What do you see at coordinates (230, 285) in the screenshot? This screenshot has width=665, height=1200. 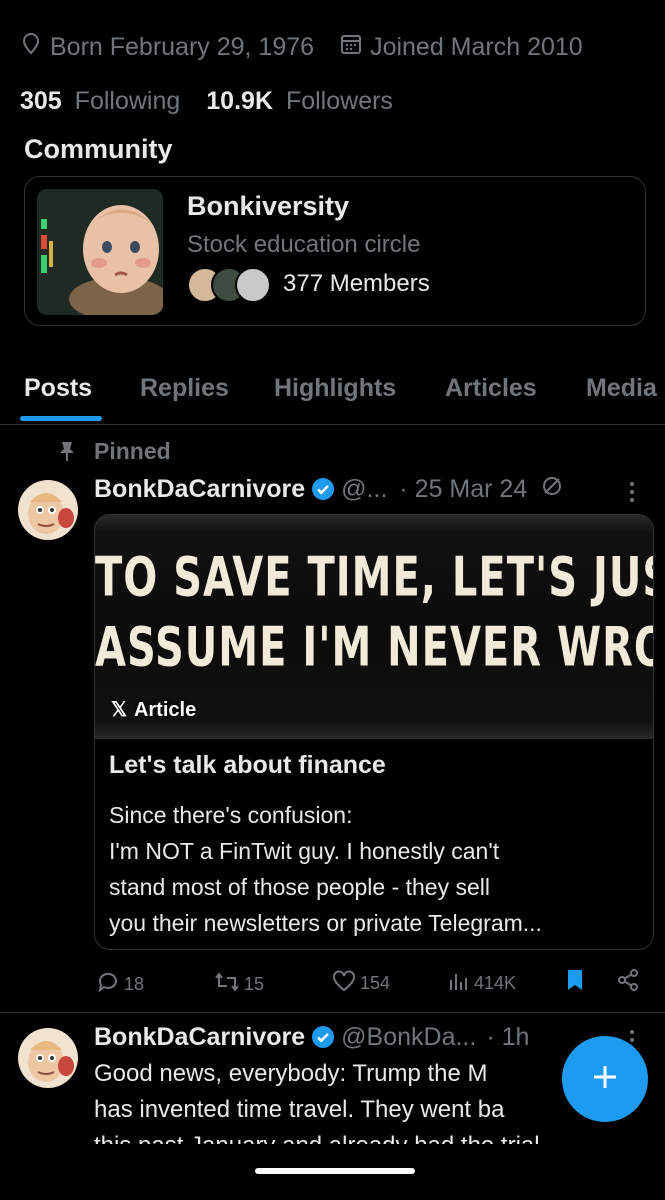 I see `member-avatars` at bounding box center [230, 285].